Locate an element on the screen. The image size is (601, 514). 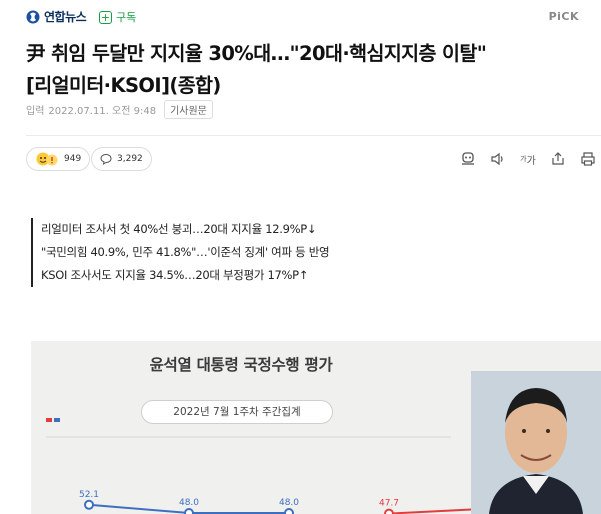
plus-icon: + is located at coordinates (105, 17).